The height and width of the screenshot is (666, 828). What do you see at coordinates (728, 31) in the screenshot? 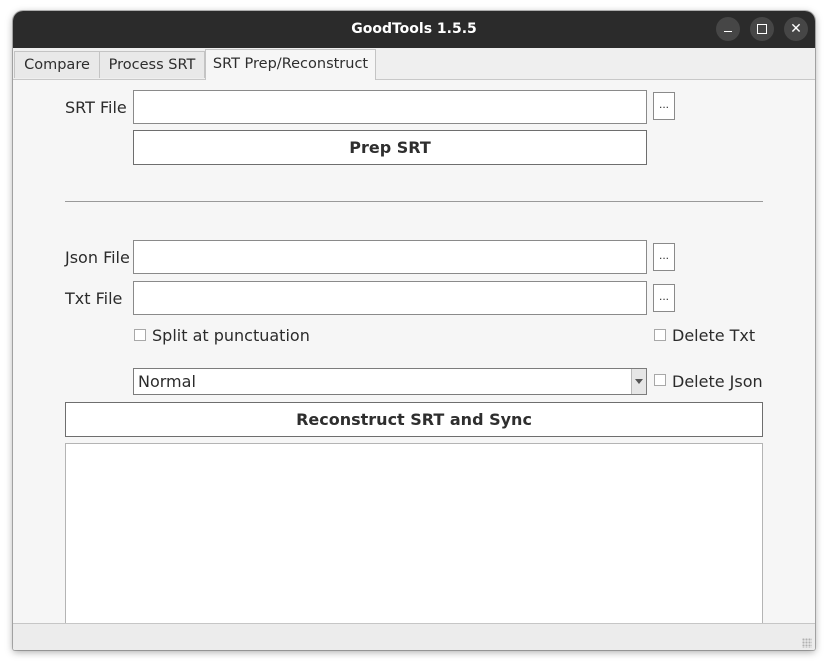
I see `minimize-icon` at bounding box center [728, 31].